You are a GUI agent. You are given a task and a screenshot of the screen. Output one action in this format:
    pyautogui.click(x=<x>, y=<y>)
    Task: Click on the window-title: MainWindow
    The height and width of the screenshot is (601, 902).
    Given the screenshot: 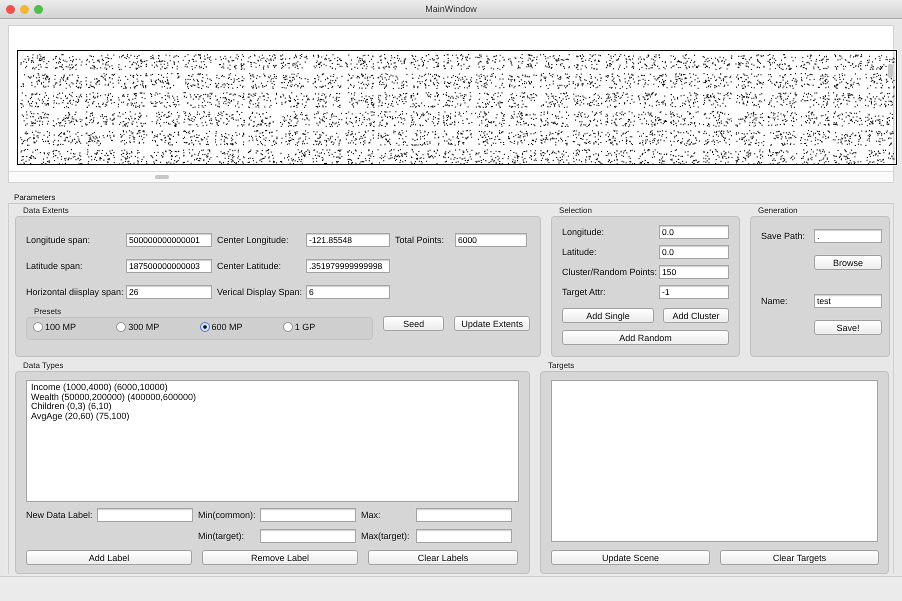 What is the action you would take?
    pyautogui.click(x=451, y=9)
    